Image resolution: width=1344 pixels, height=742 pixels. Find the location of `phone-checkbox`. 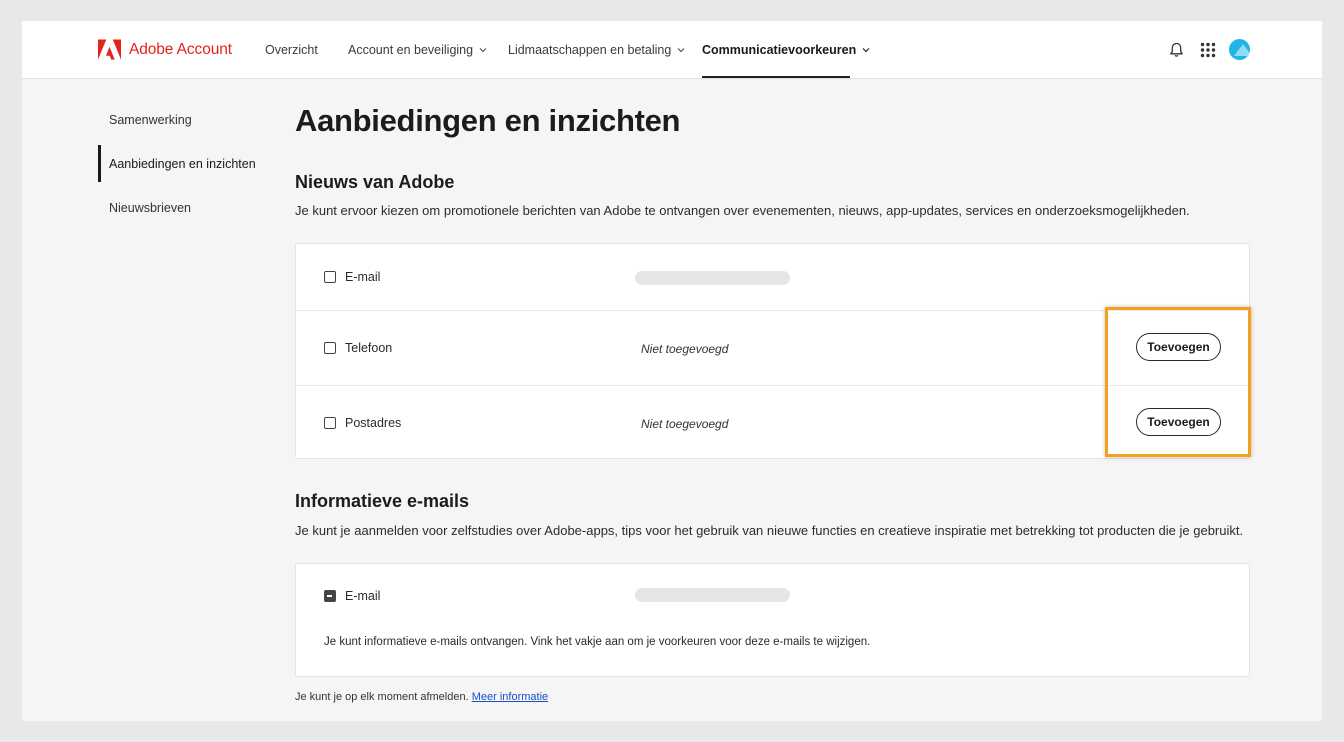

phone-checkbox is located at coordinates (330, 348).